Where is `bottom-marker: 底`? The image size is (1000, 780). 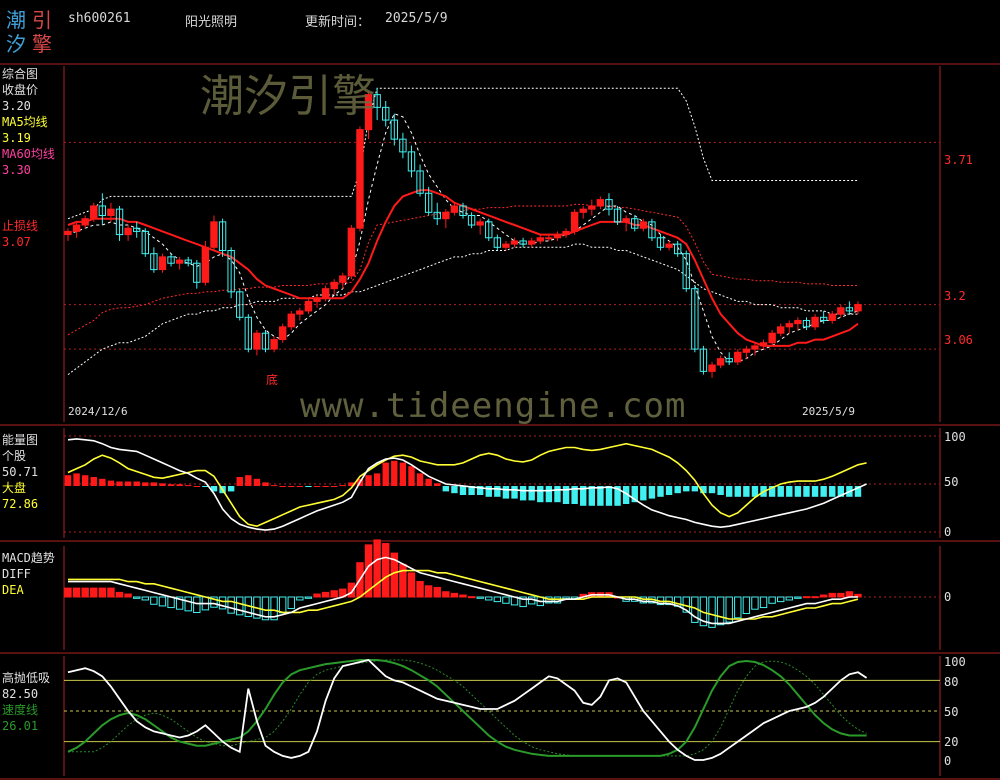 bottom-marker: 底 is located at coordinates (272, 380).